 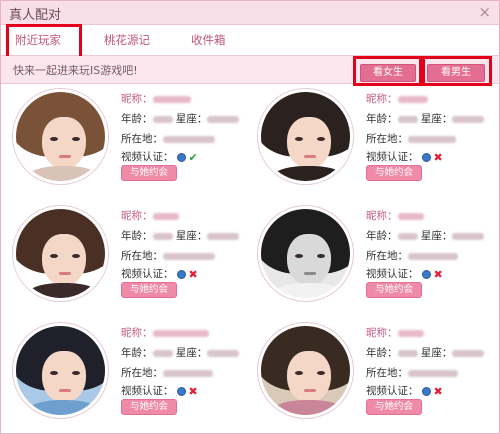 I want to click on verified-check-icon: ✔, so click(x=193, y=157).